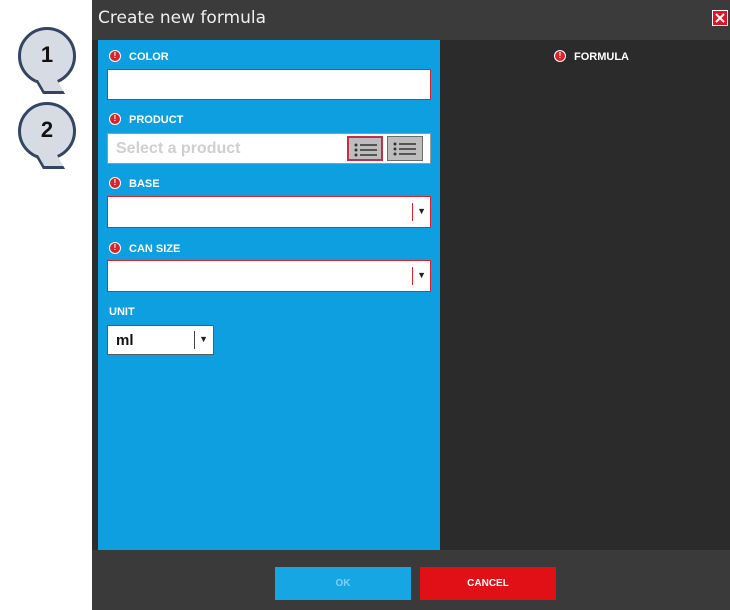 The image size is (730, 610). I want to click on callout-number: 1, so click(47, 54).